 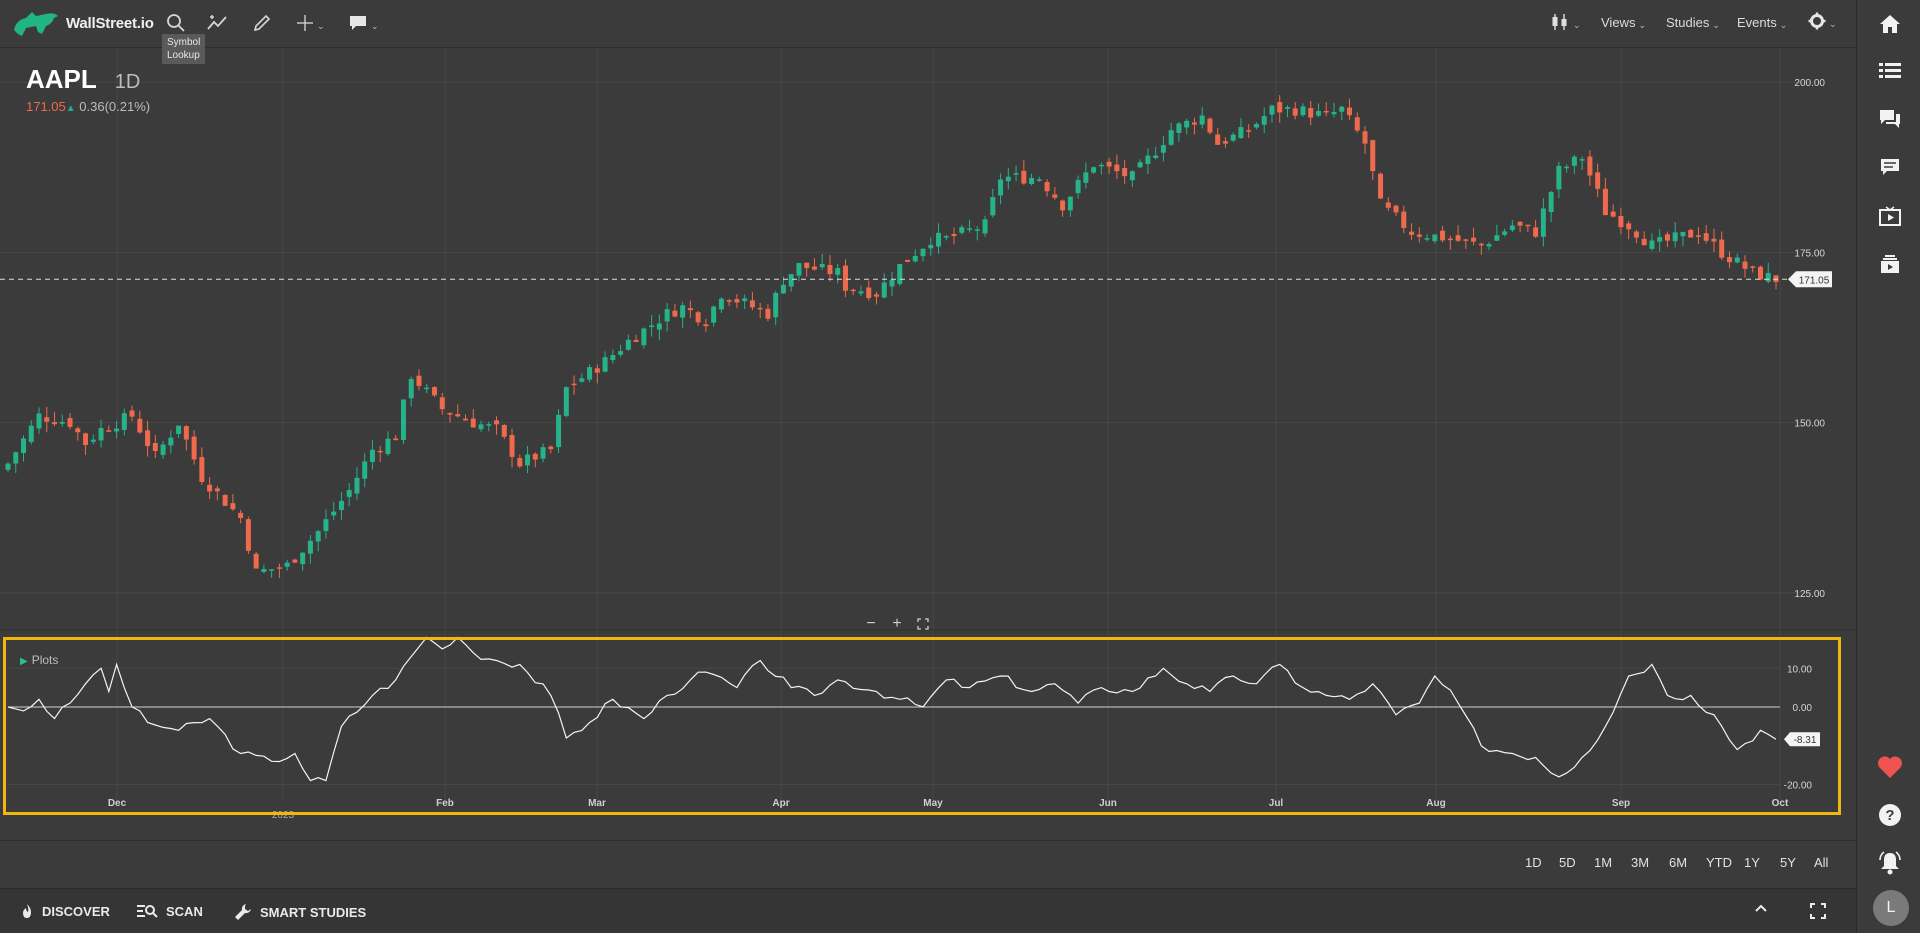 I want to click on home-icon, so click(x=1890, y=24).